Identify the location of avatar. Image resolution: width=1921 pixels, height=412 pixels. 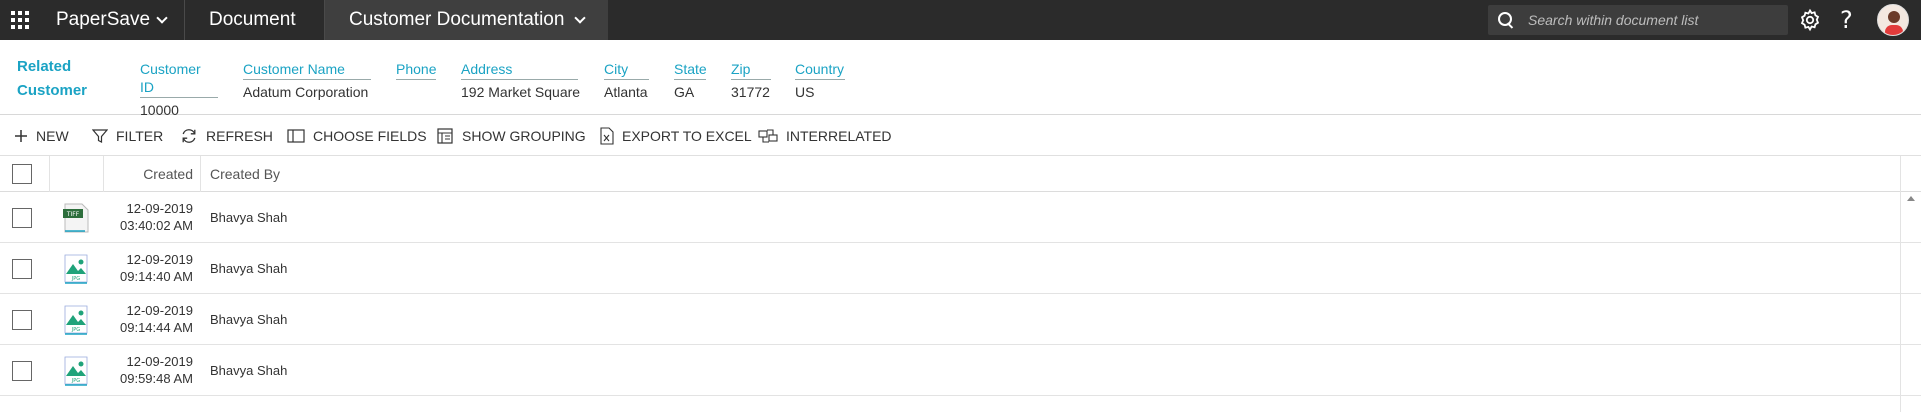
(1893, 20).